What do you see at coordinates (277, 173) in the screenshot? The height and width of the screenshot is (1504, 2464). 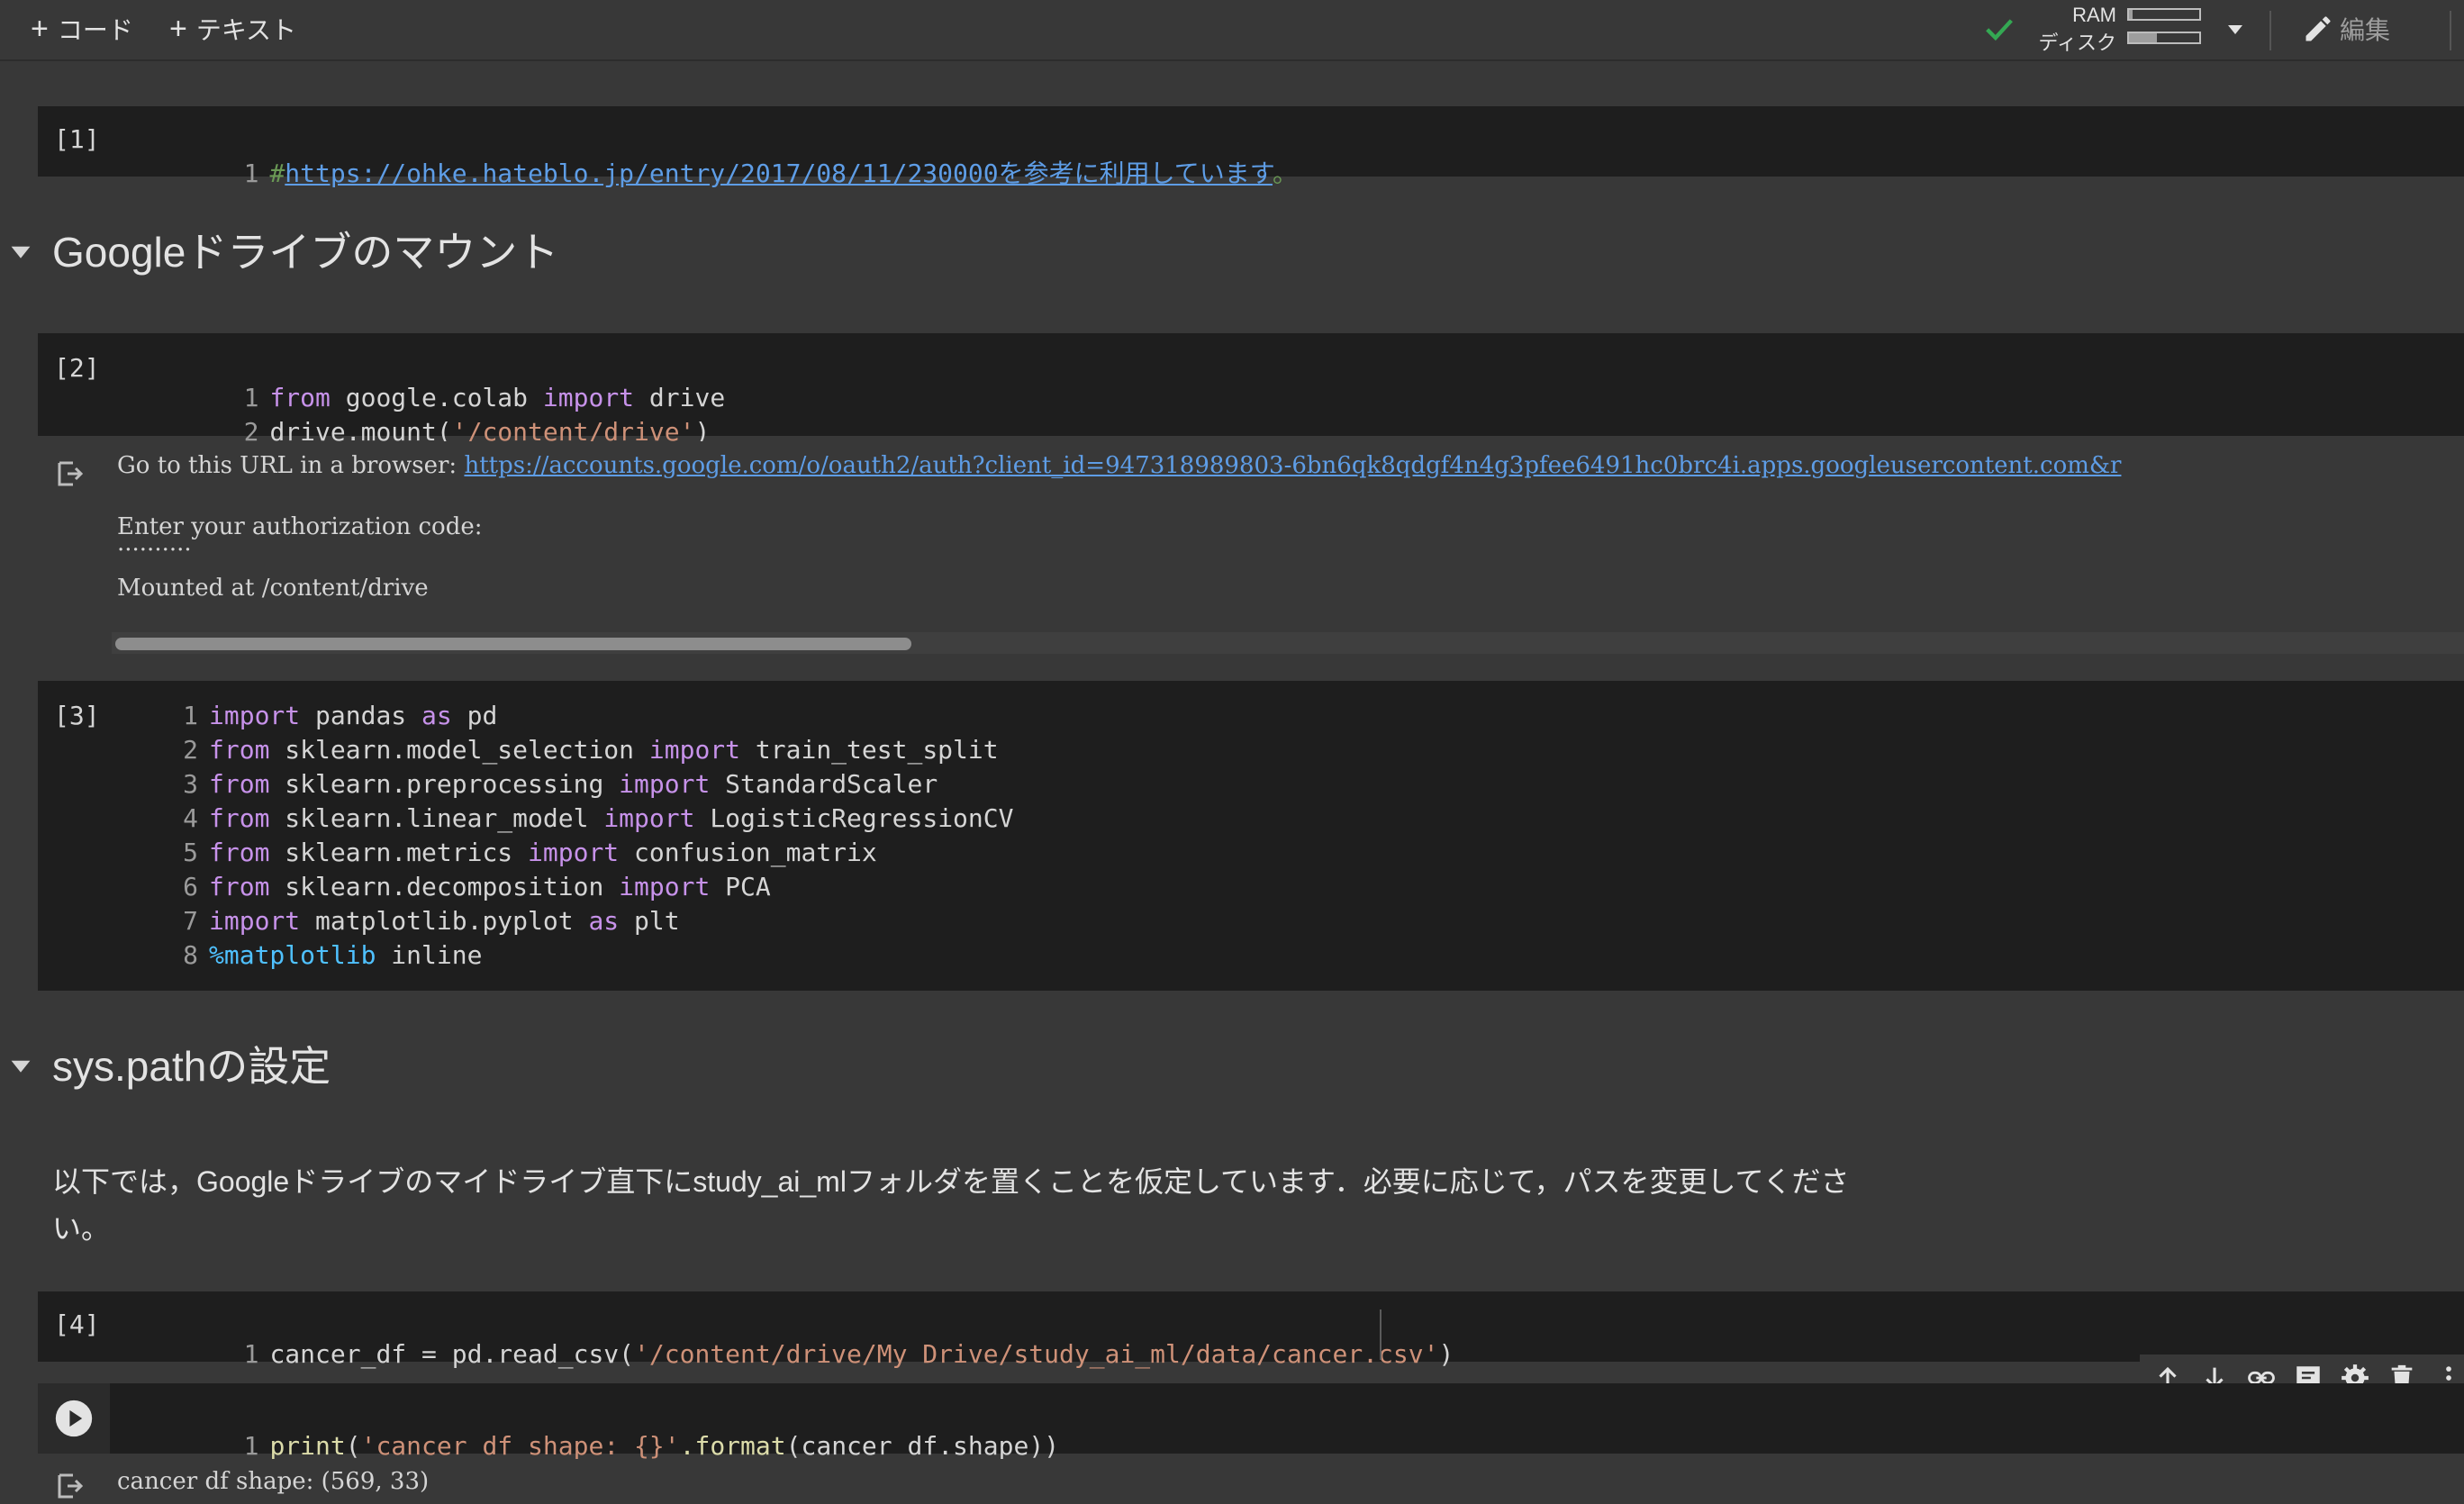 I see `comment-prefix: #` at bounding box center [277, 173].